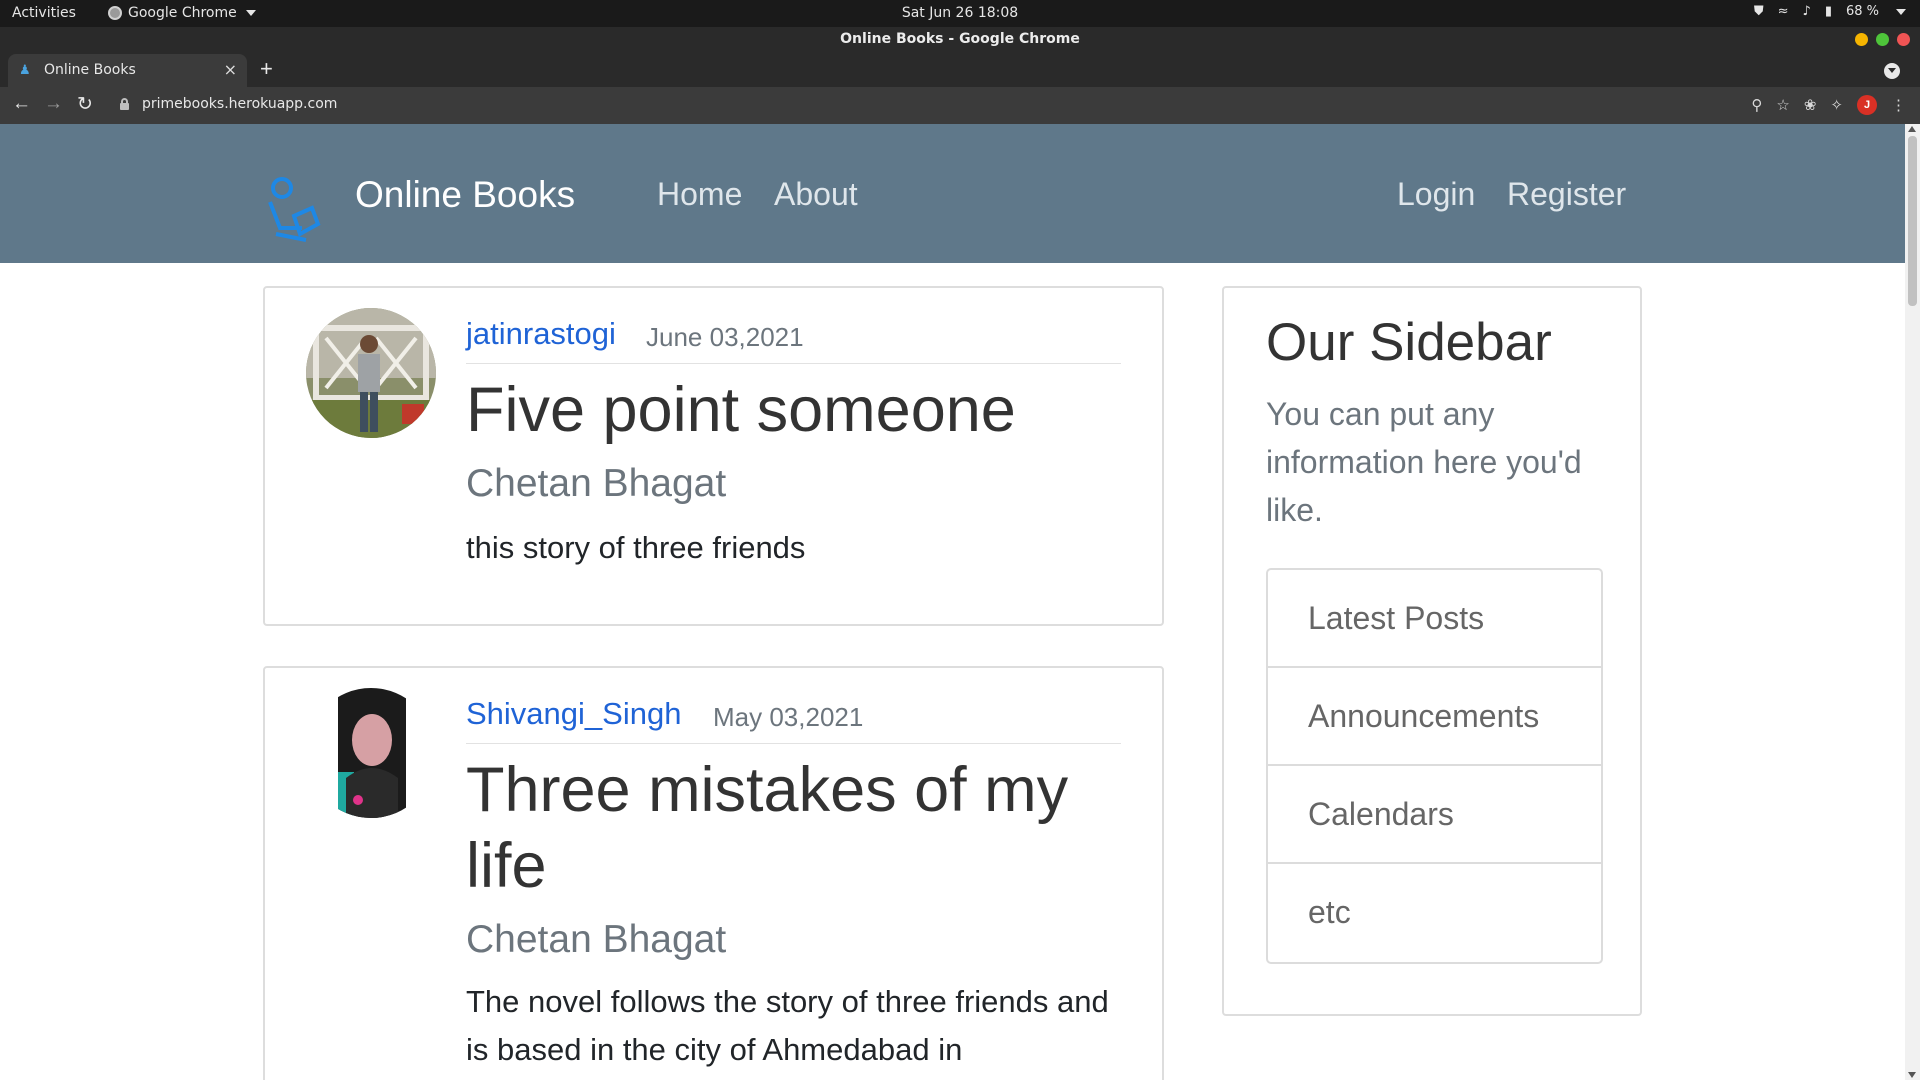  What do you see at coordinates (788, 717) in the screenshot?
I see `post-date: May 03,2021` at bounding box center [788, 717].